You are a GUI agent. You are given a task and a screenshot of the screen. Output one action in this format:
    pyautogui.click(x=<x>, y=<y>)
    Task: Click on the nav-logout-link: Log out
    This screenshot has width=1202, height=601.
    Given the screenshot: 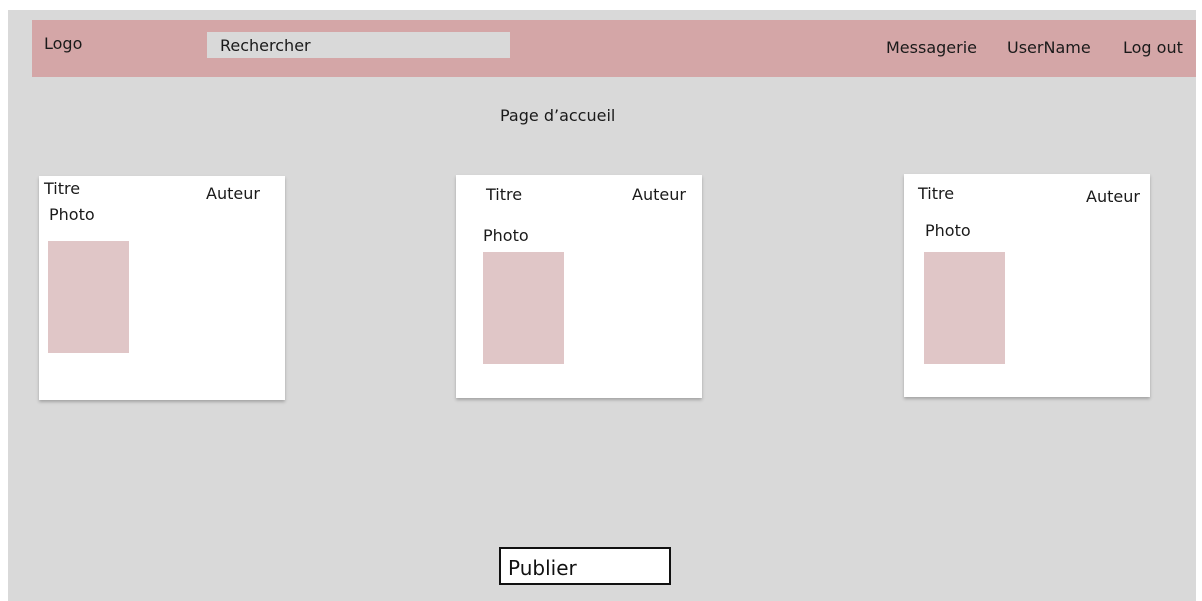 What is the action you would take?
    pyautogui.click(x=1153, y=47)
    